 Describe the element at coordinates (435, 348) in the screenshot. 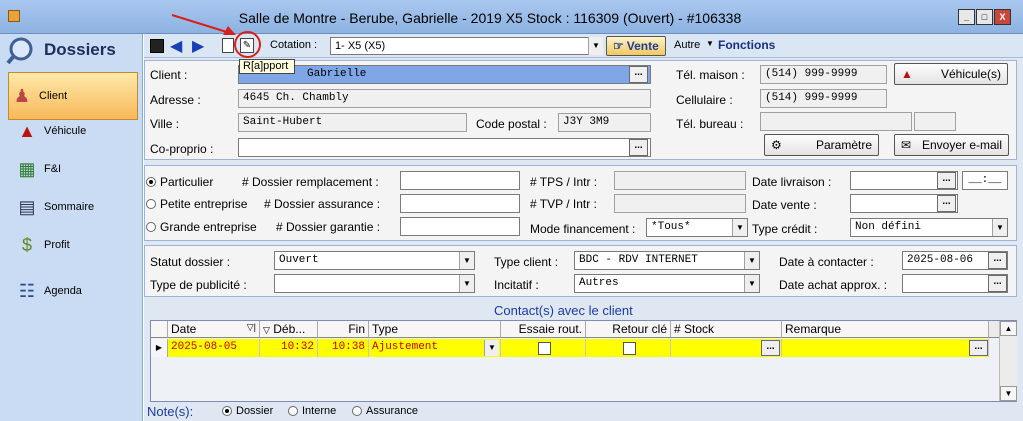

I see `cell-type: Ajustement` at that location.